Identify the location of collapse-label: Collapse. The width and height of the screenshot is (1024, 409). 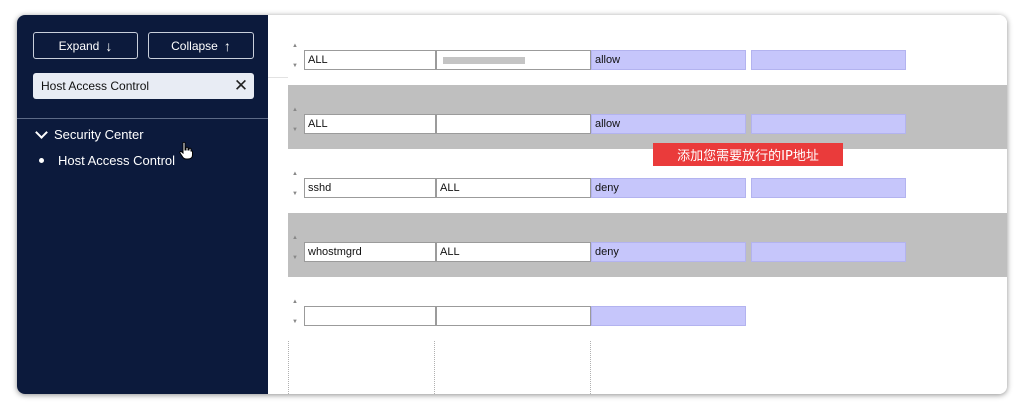
(194, 45).